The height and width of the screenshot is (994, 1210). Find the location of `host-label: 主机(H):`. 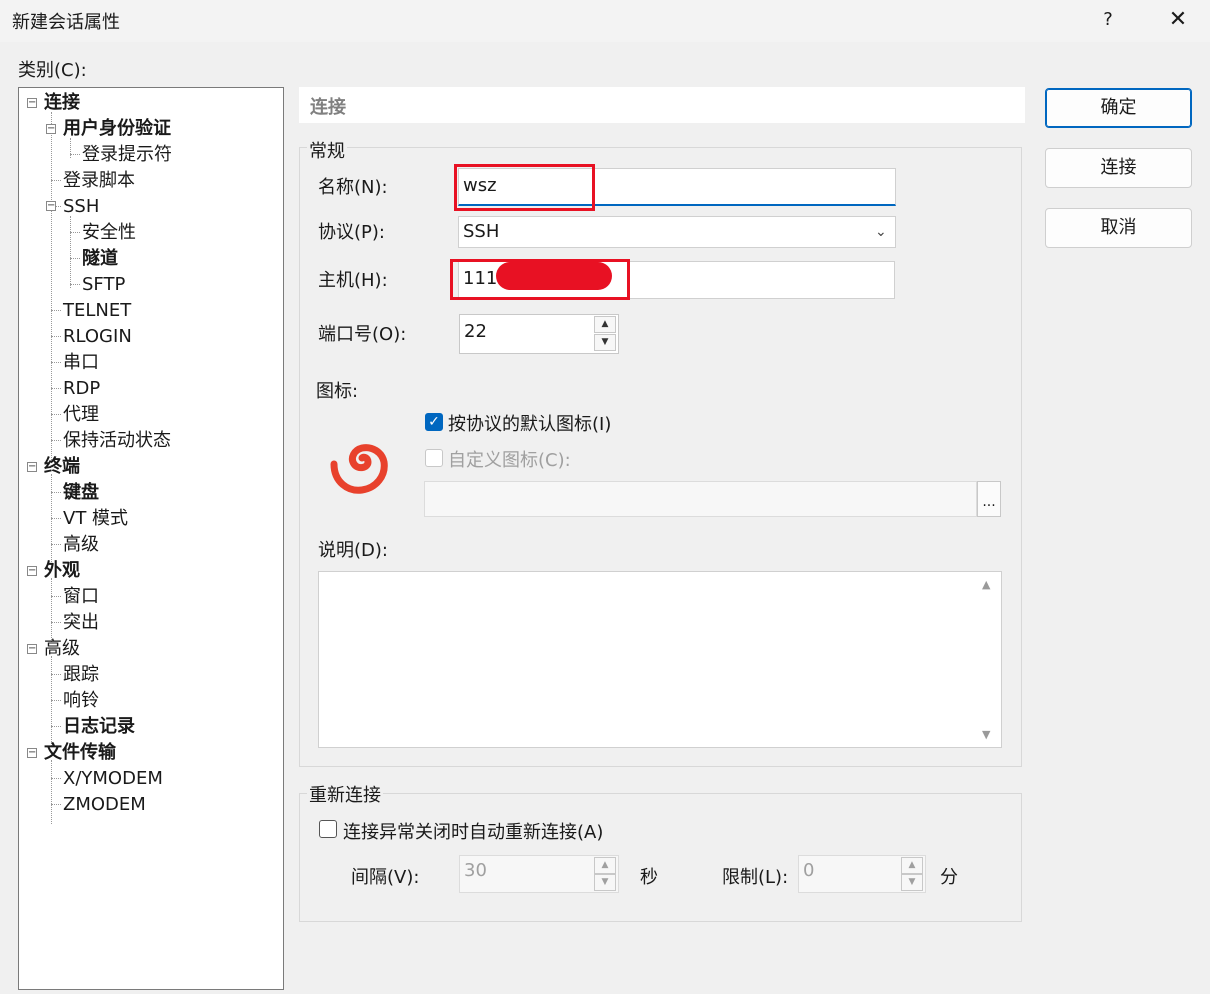

host-label: 主机(H): is located at coordinates (353, 280).